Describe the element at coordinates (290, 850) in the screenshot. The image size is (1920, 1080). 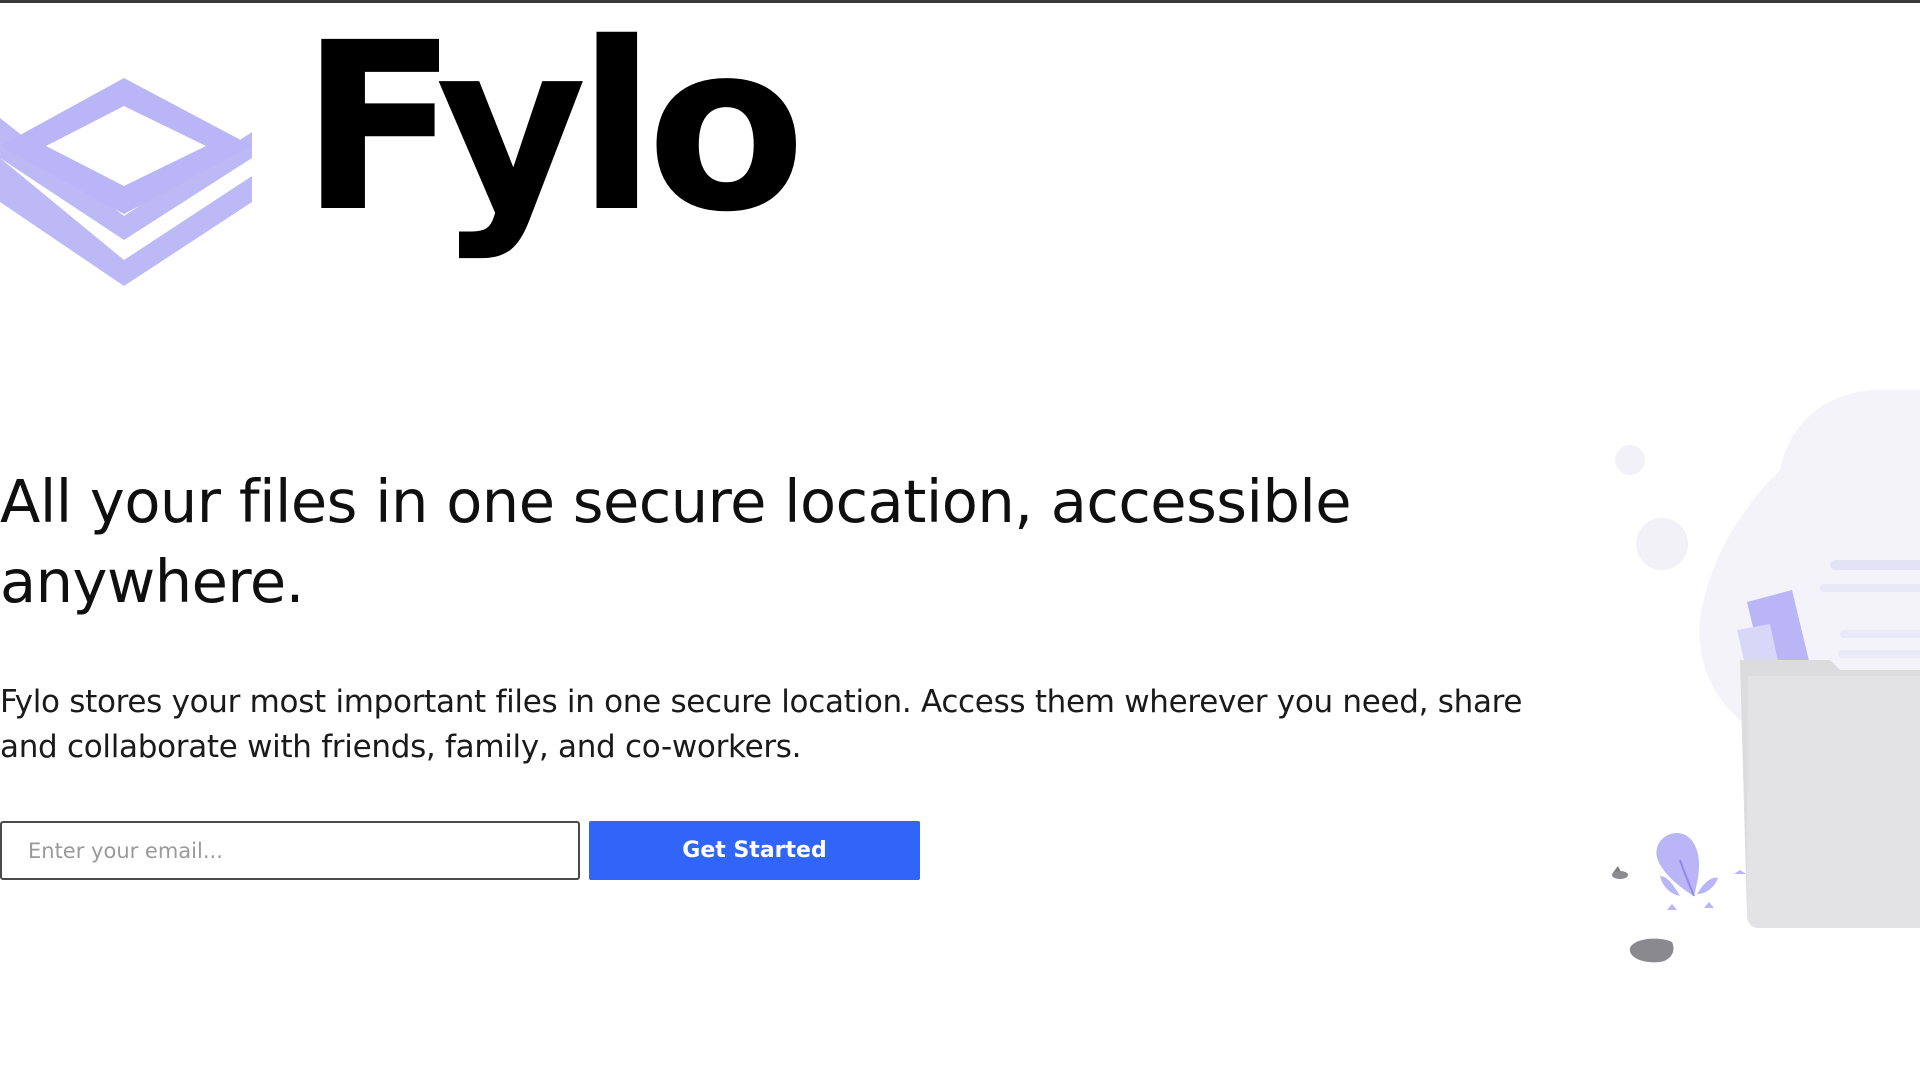
I see `email-input` at that location.